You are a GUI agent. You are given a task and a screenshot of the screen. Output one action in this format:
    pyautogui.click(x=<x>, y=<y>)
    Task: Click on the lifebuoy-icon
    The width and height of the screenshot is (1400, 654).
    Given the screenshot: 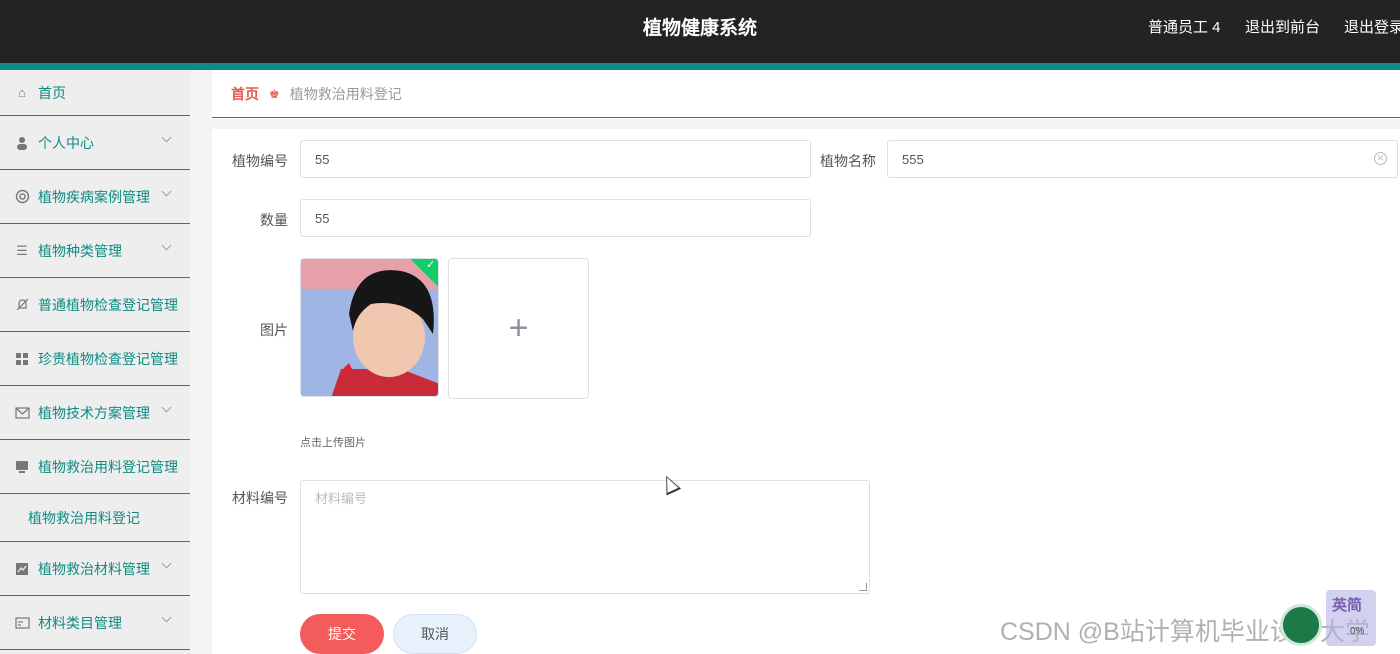 What is the action you would take?
    pyautogui.click(x=22, y=197)
    